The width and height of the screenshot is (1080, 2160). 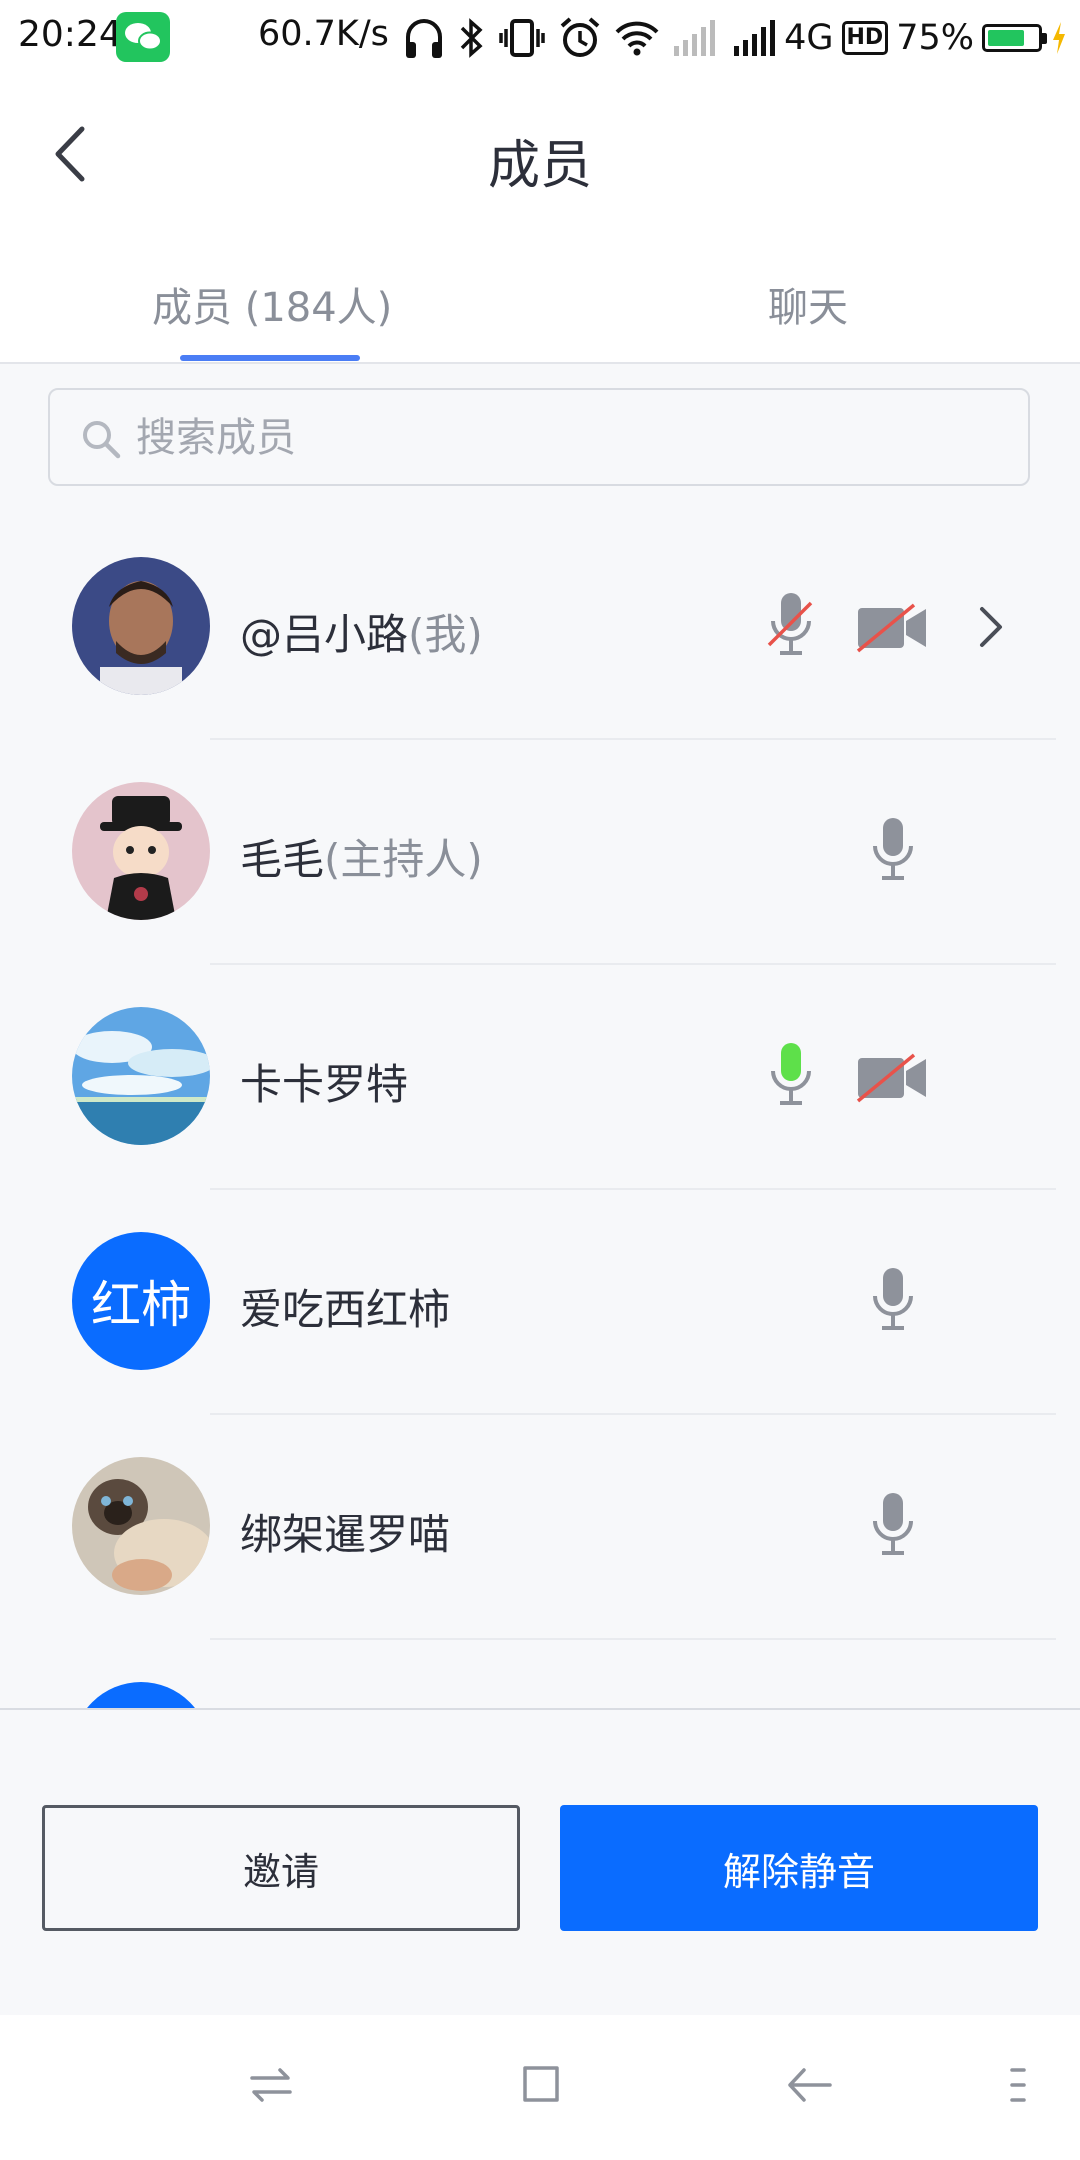 What do you see at coordinates (345, 1534) in the screenshot?
I see `member-name: 绑架暹罗喵` at bounding box center [345, 1534].